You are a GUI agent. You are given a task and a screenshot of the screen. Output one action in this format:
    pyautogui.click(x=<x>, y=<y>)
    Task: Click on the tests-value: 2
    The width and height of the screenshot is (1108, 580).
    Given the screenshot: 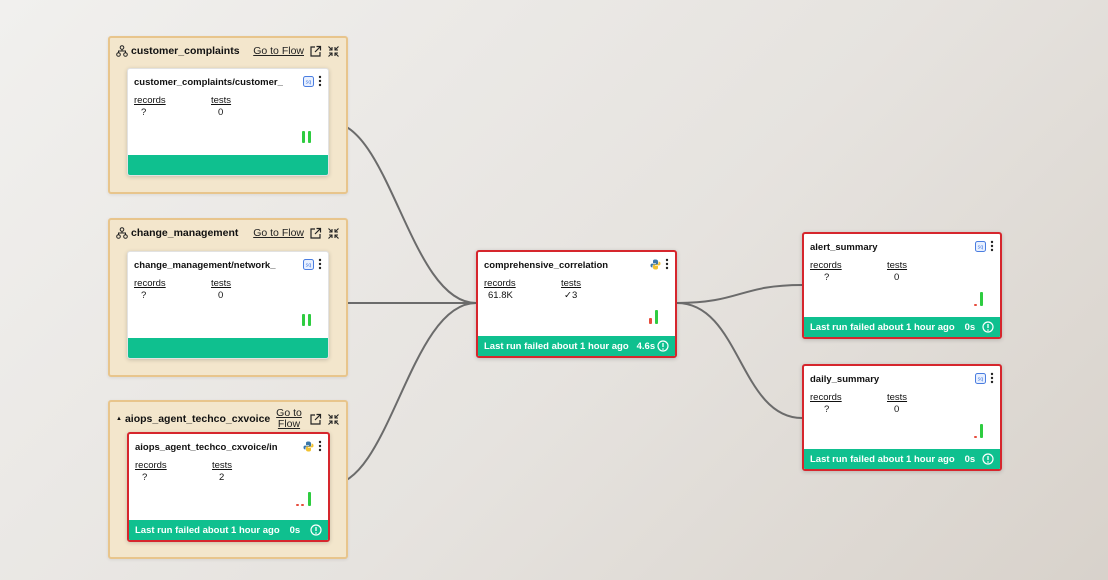 What is the action you would take?
    pyautogui.click(x=222, y=477)
    